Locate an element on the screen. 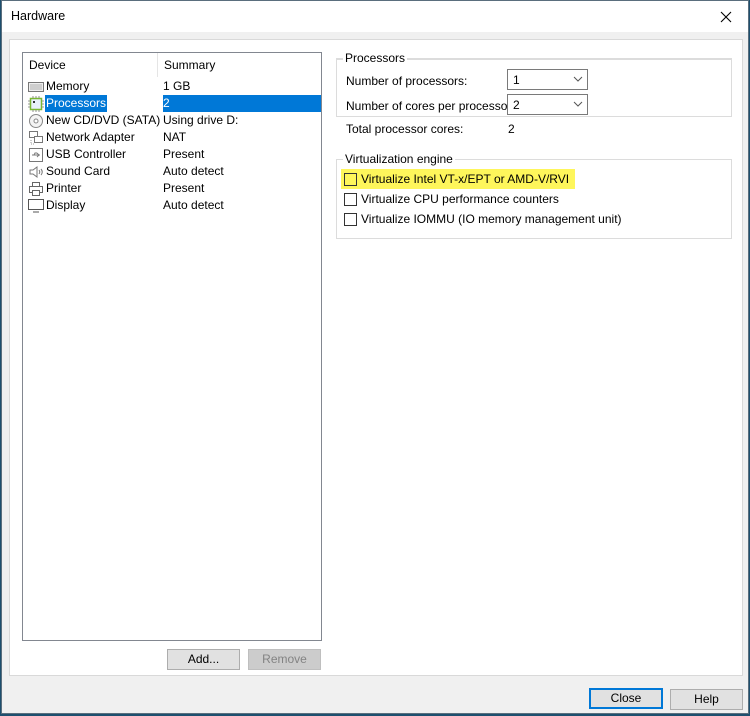  device-row-network-adapter: Network Adapter NAT is located at coordinates (172, 137).